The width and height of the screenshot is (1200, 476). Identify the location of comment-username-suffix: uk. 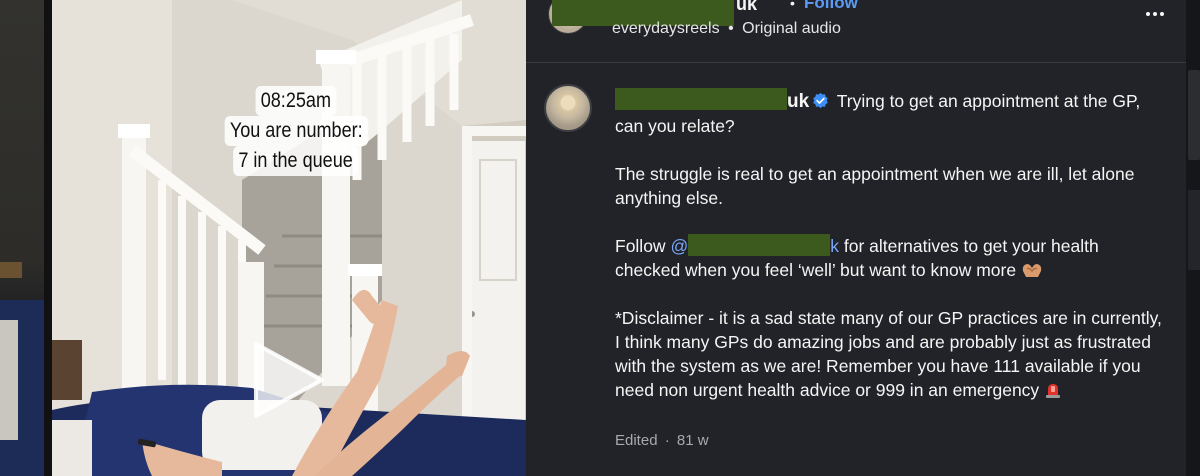
(798, 101).